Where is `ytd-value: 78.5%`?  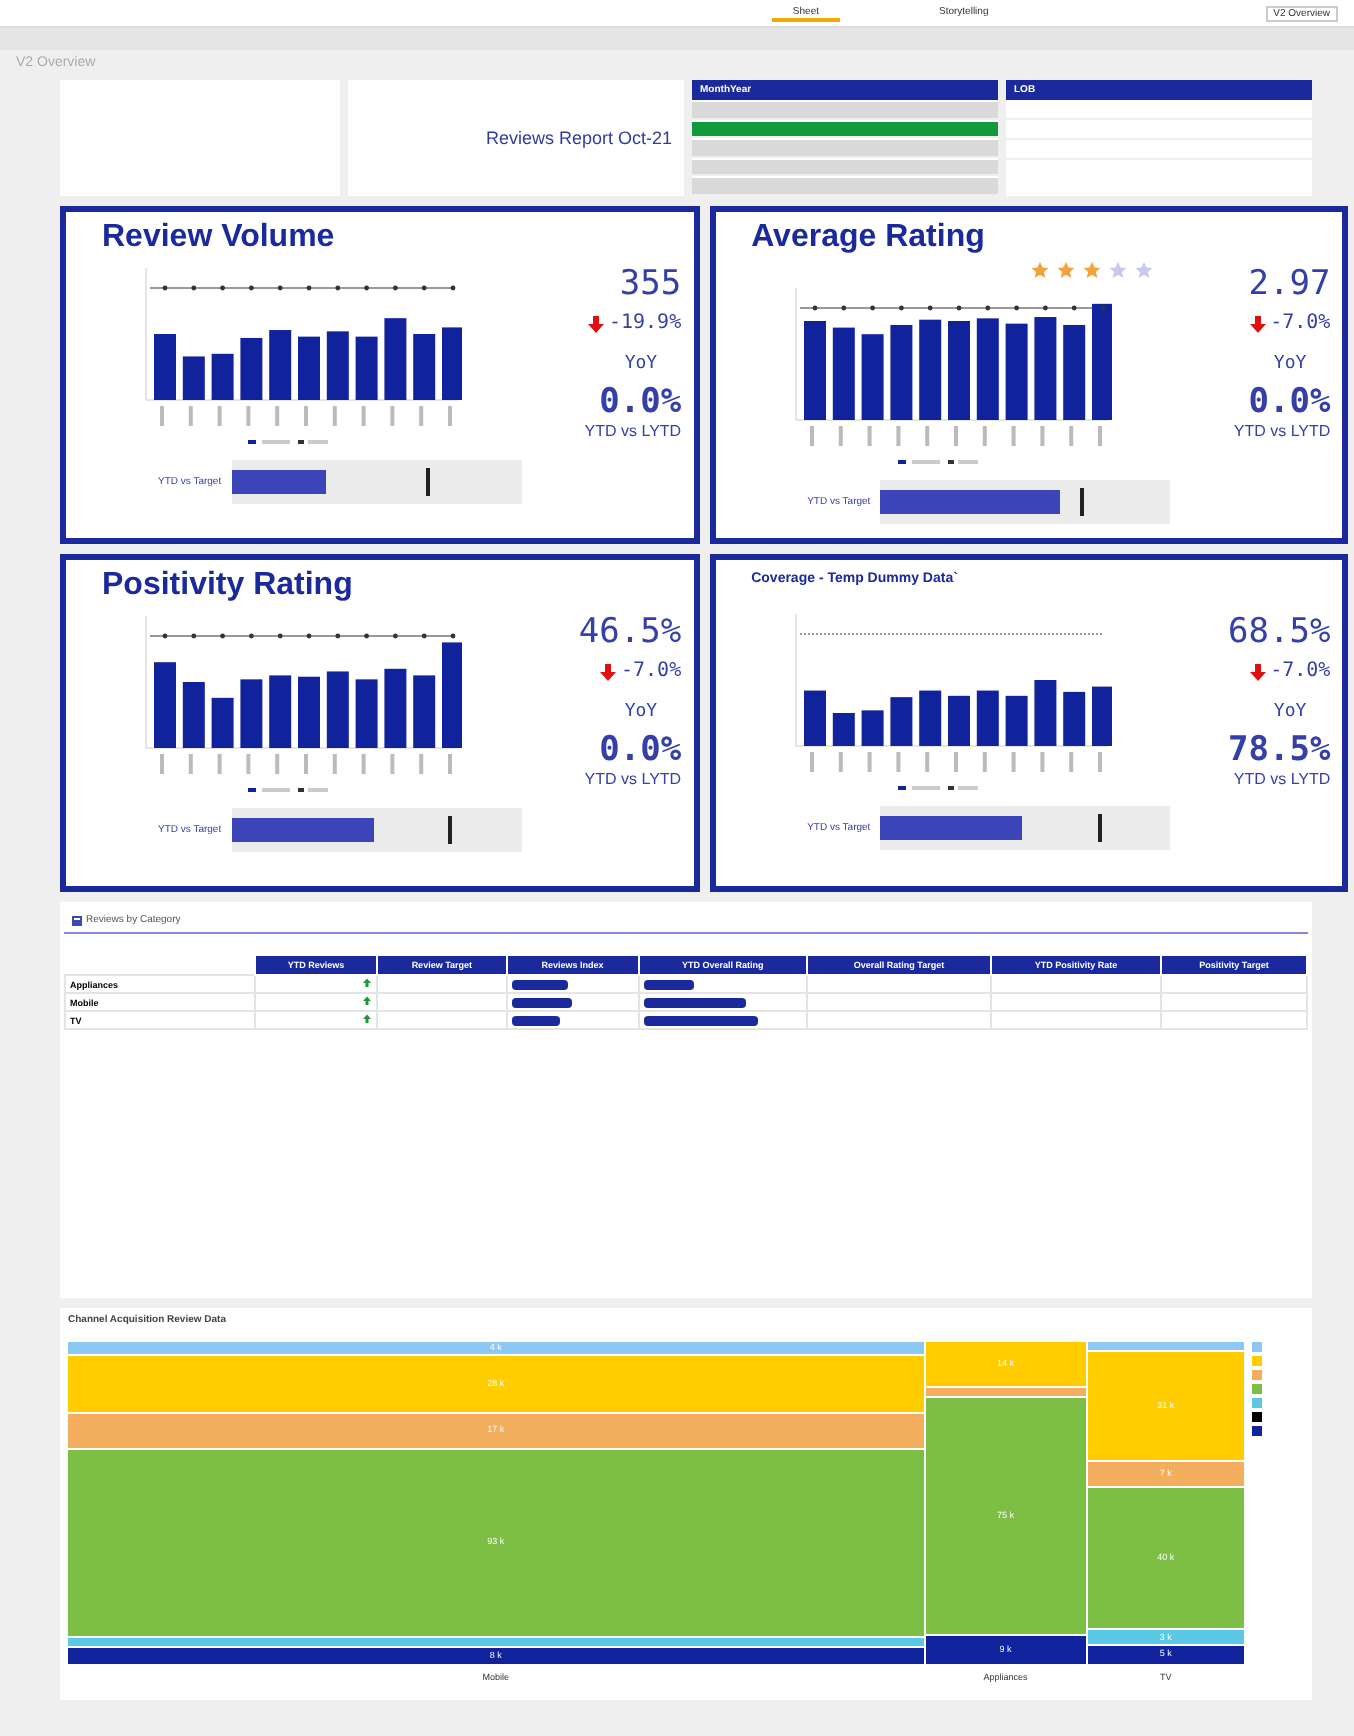
ytd-value: 78.5% is located at coordinates (1279, 750).